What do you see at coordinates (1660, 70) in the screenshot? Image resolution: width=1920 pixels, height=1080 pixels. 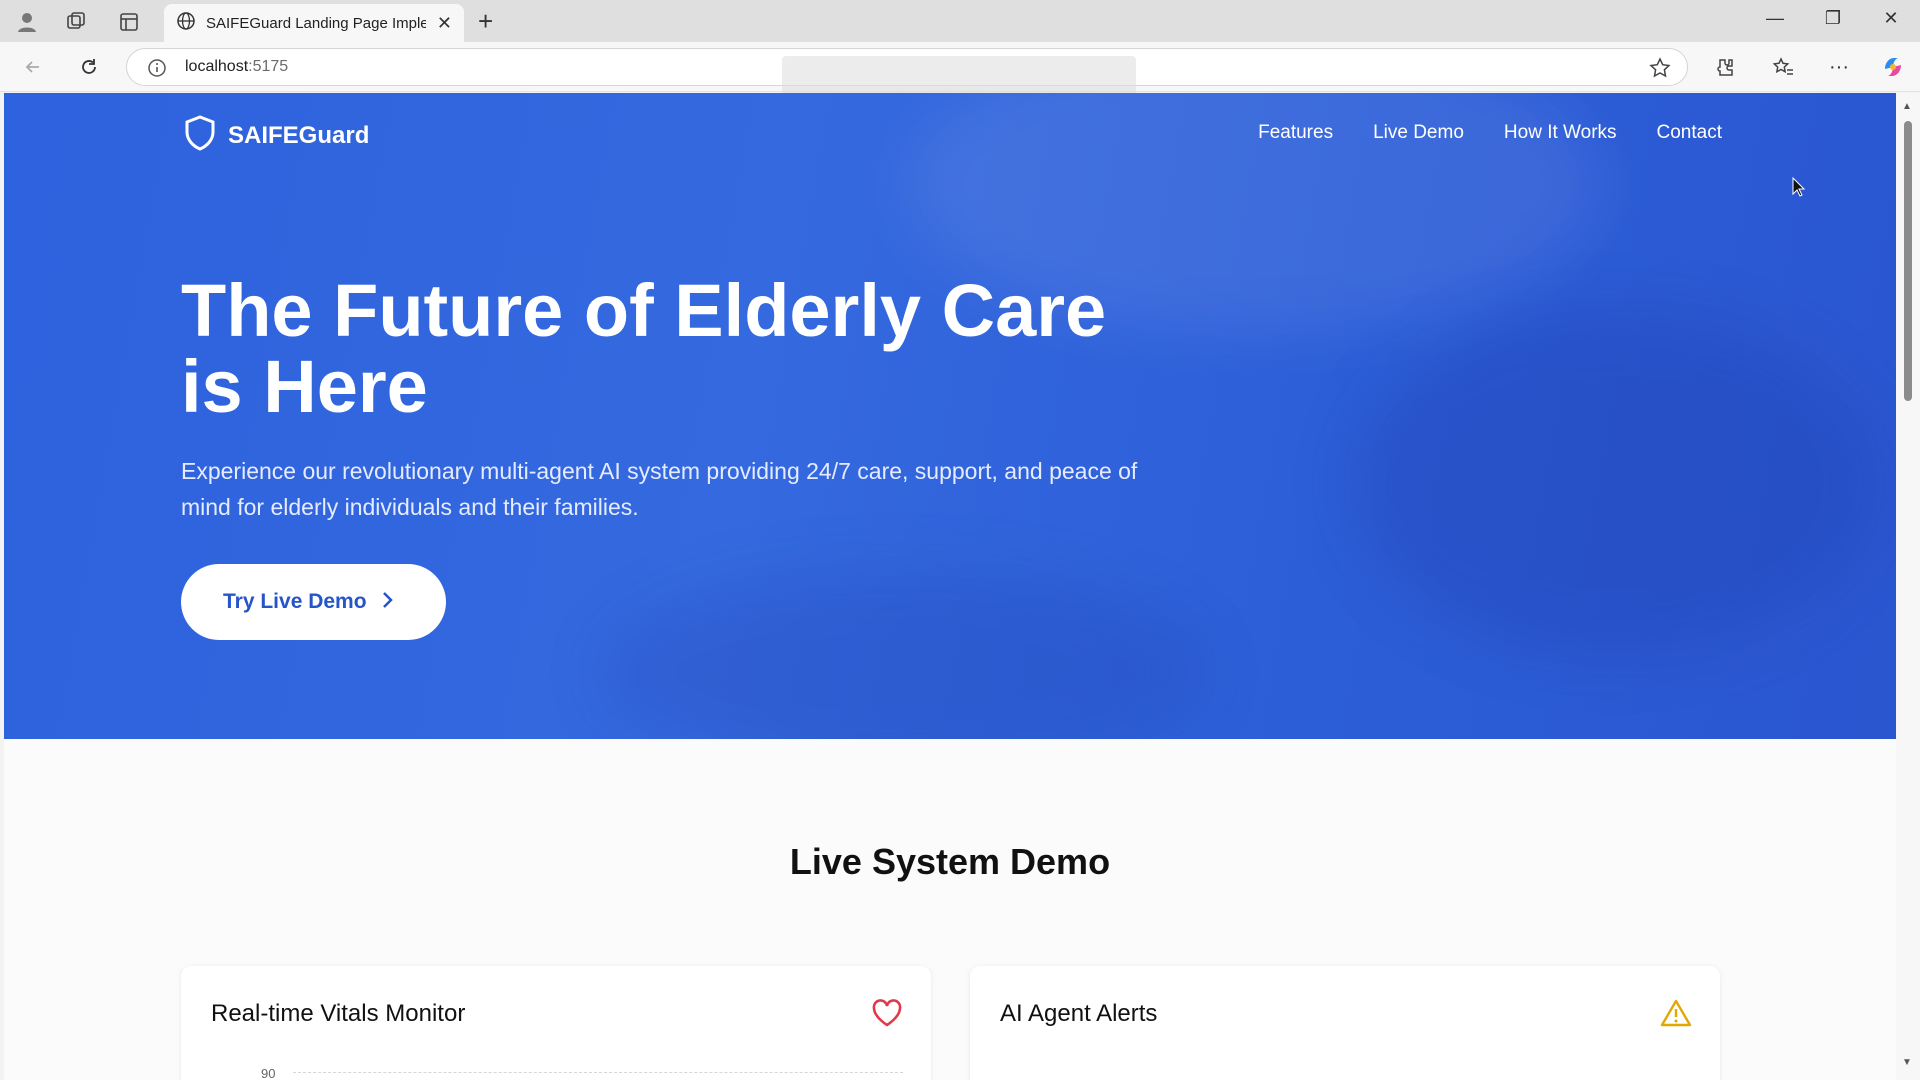 I see `favorite-star-icon` at bounding box center [1660, 70].